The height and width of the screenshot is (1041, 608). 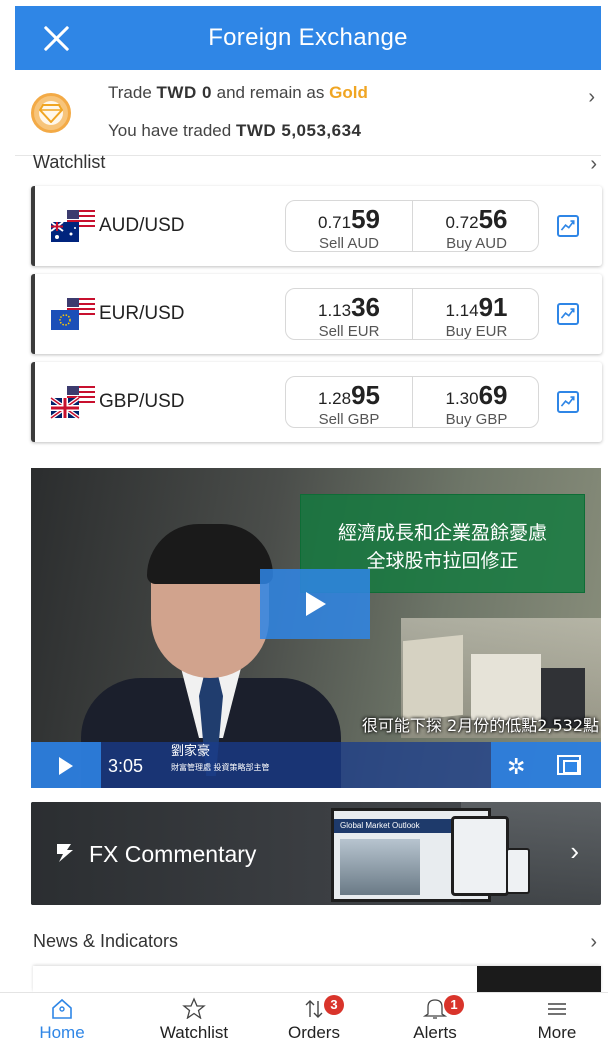 I want to click on sell-button: 1.1336 Sell EUR, so click(x=349, y=314).